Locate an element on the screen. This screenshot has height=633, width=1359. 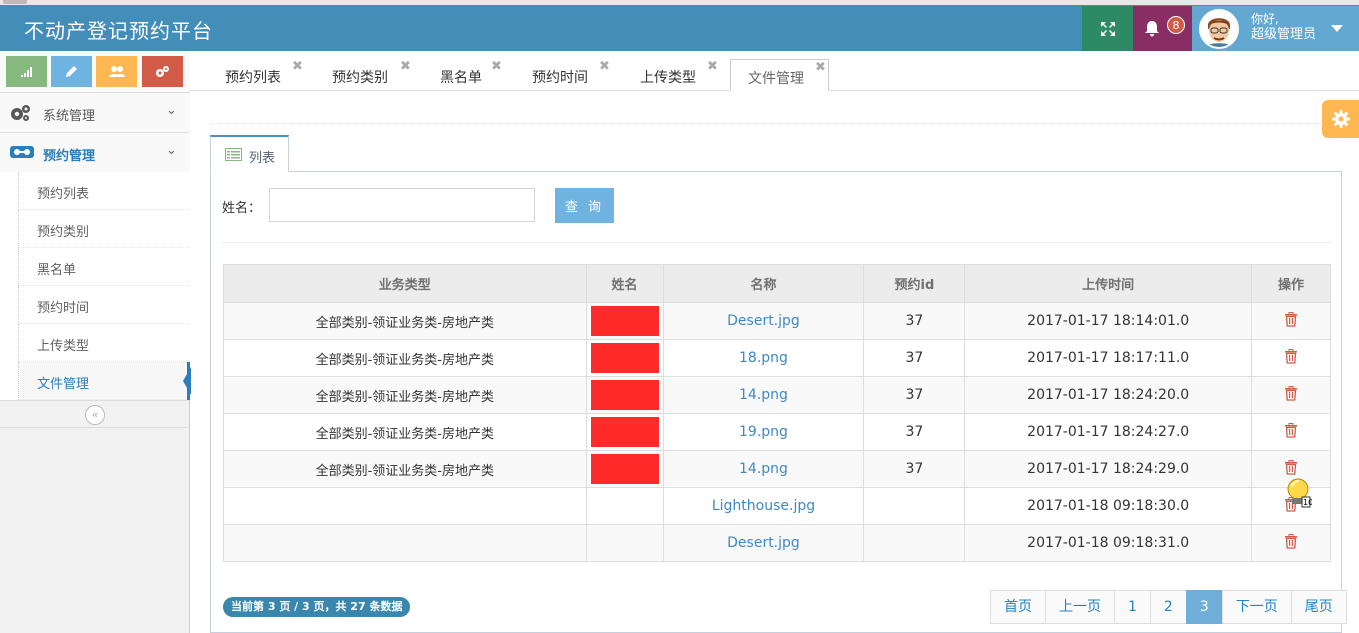
upload-time-cell: 2017-01-17 18:24:27.0 is located at coordinates (1108, 432).